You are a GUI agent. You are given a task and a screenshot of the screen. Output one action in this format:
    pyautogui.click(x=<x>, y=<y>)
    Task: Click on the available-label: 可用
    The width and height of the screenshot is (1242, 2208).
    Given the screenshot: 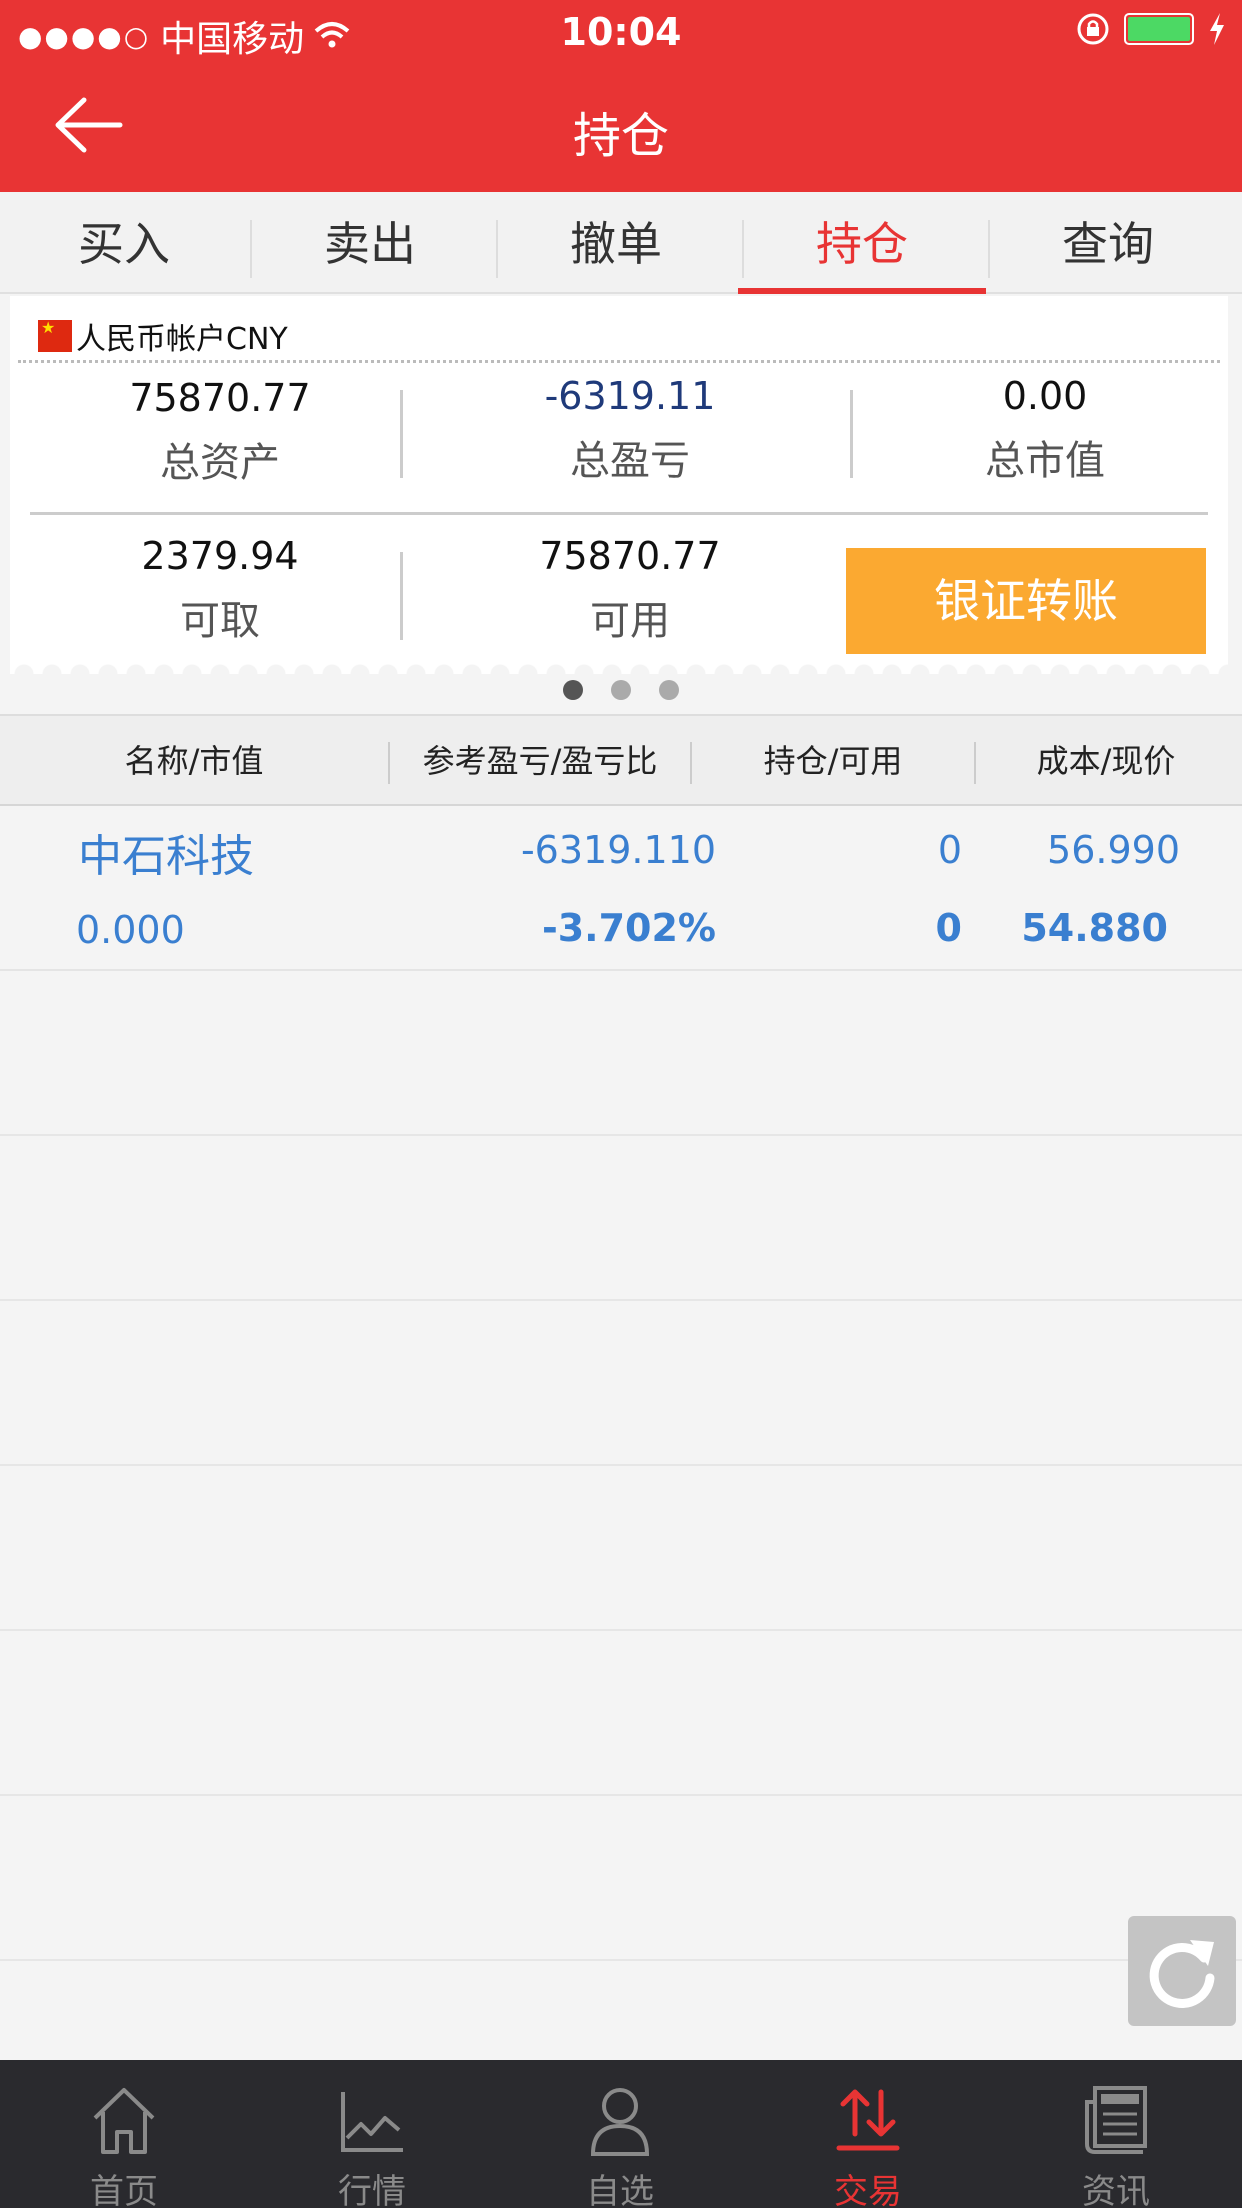 What is the action you would take?
    pyautogui.click(x=630, y=621)
    